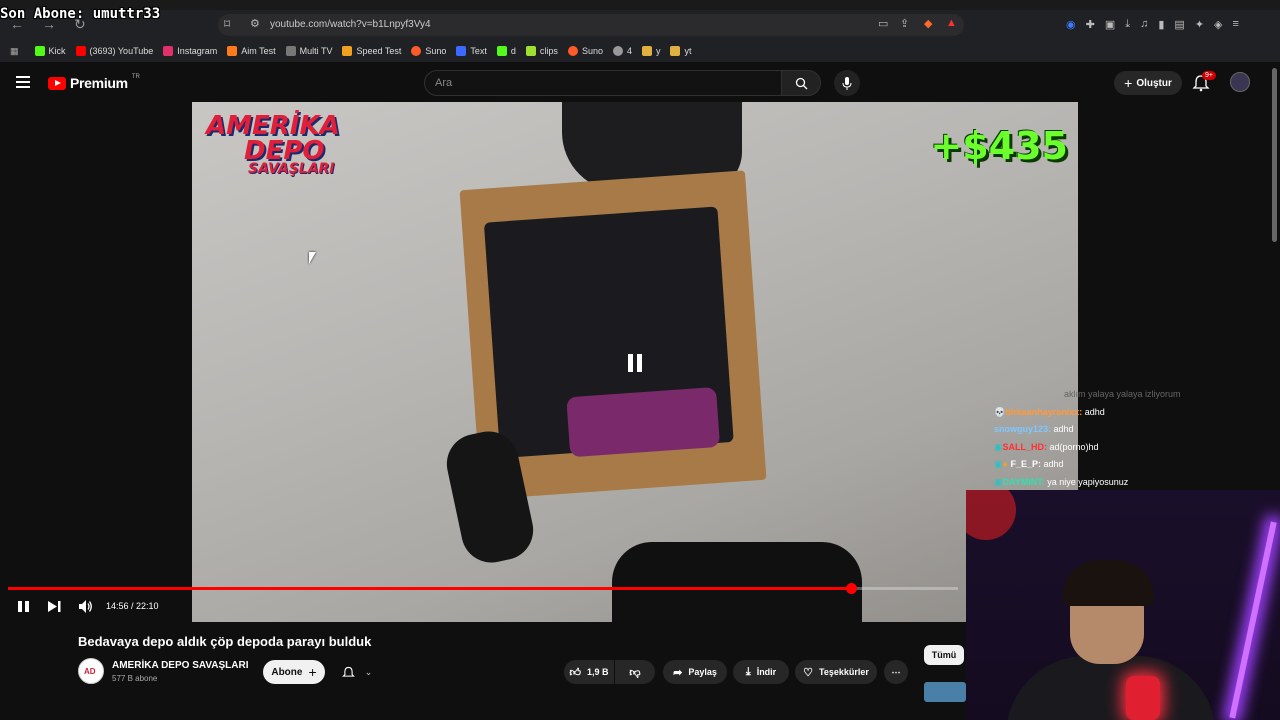 The width and height of the screenshot is (1280, 720). What do you see at coordinates (1253, 620) in the screenshot?
I see `webcam-neon-light` at bounding box center [1253, 620].